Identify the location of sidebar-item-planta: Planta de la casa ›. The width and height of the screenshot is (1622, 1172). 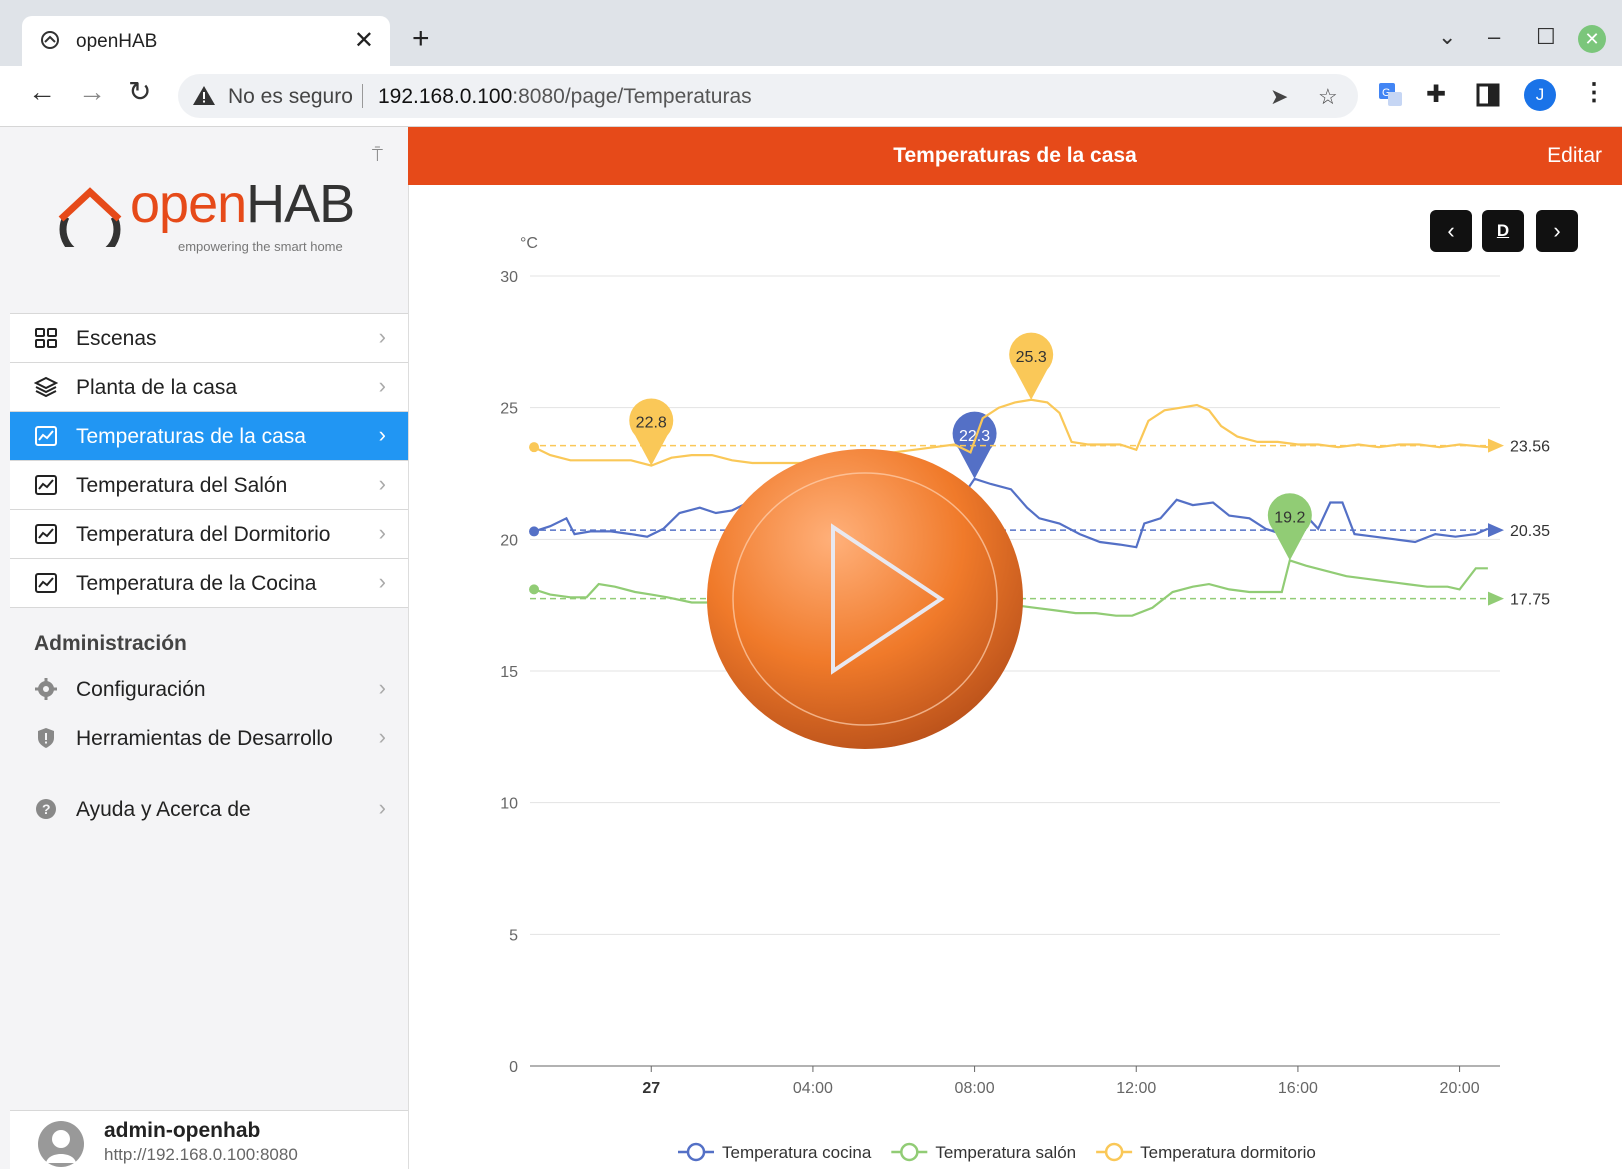
(209, 387).